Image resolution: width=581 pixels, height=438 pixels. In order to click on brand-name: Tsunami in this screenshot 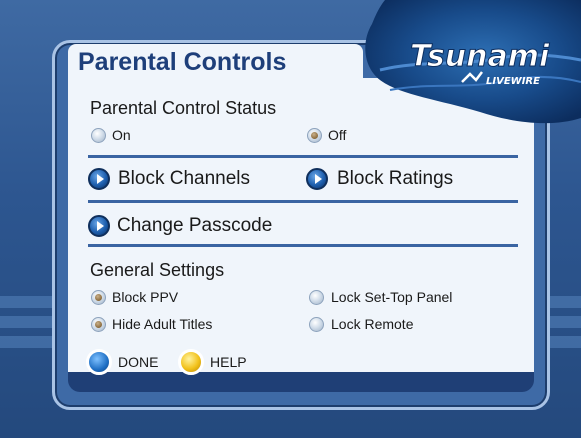, I will do `click(480, 56)`.